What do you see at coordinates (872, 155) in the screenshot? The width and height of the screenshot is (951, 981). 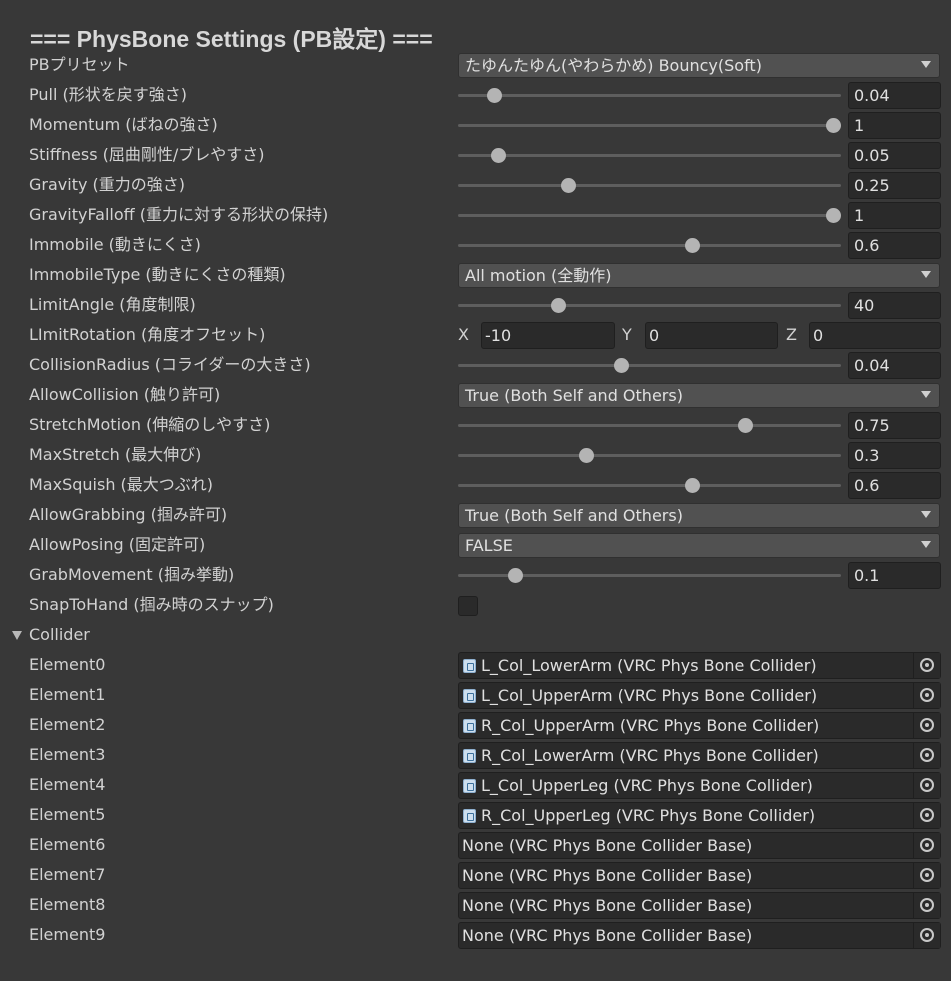 I see `field-value: 0.05` at bounding box center [872, 155].